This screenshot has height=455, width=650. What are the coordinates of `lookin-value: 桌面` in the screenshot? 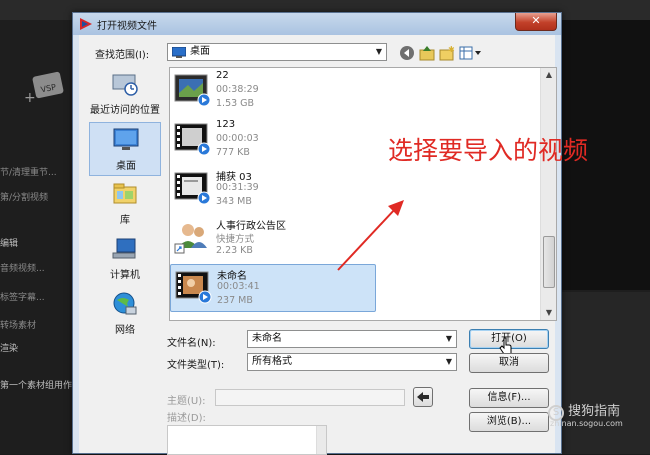 It's located at (200, 51).